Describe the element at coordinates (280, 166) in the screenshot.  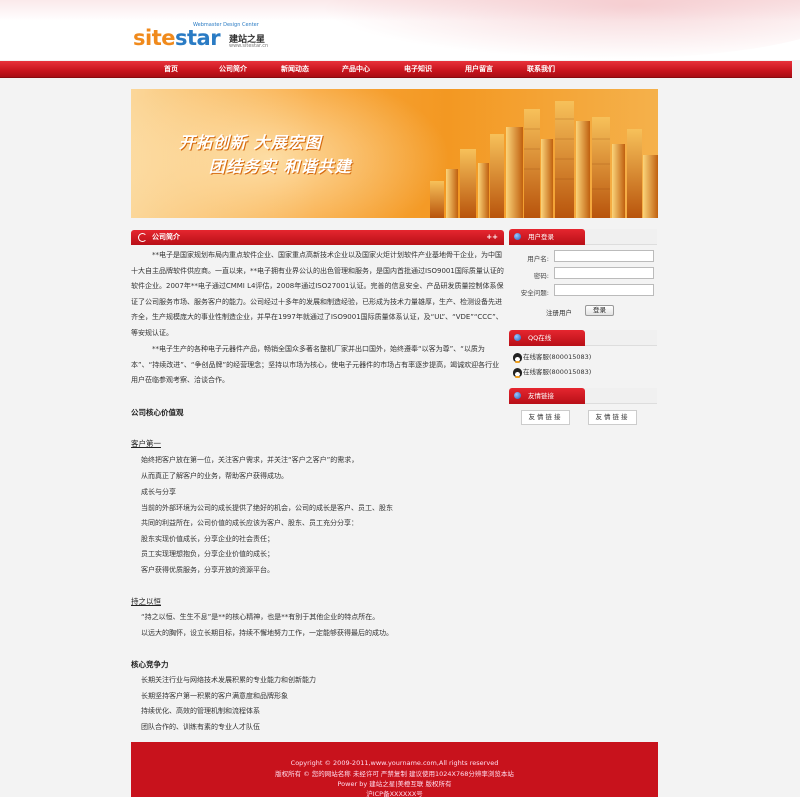
I see `banner-slogan-2: 团结务实 和谐共建` at that location.